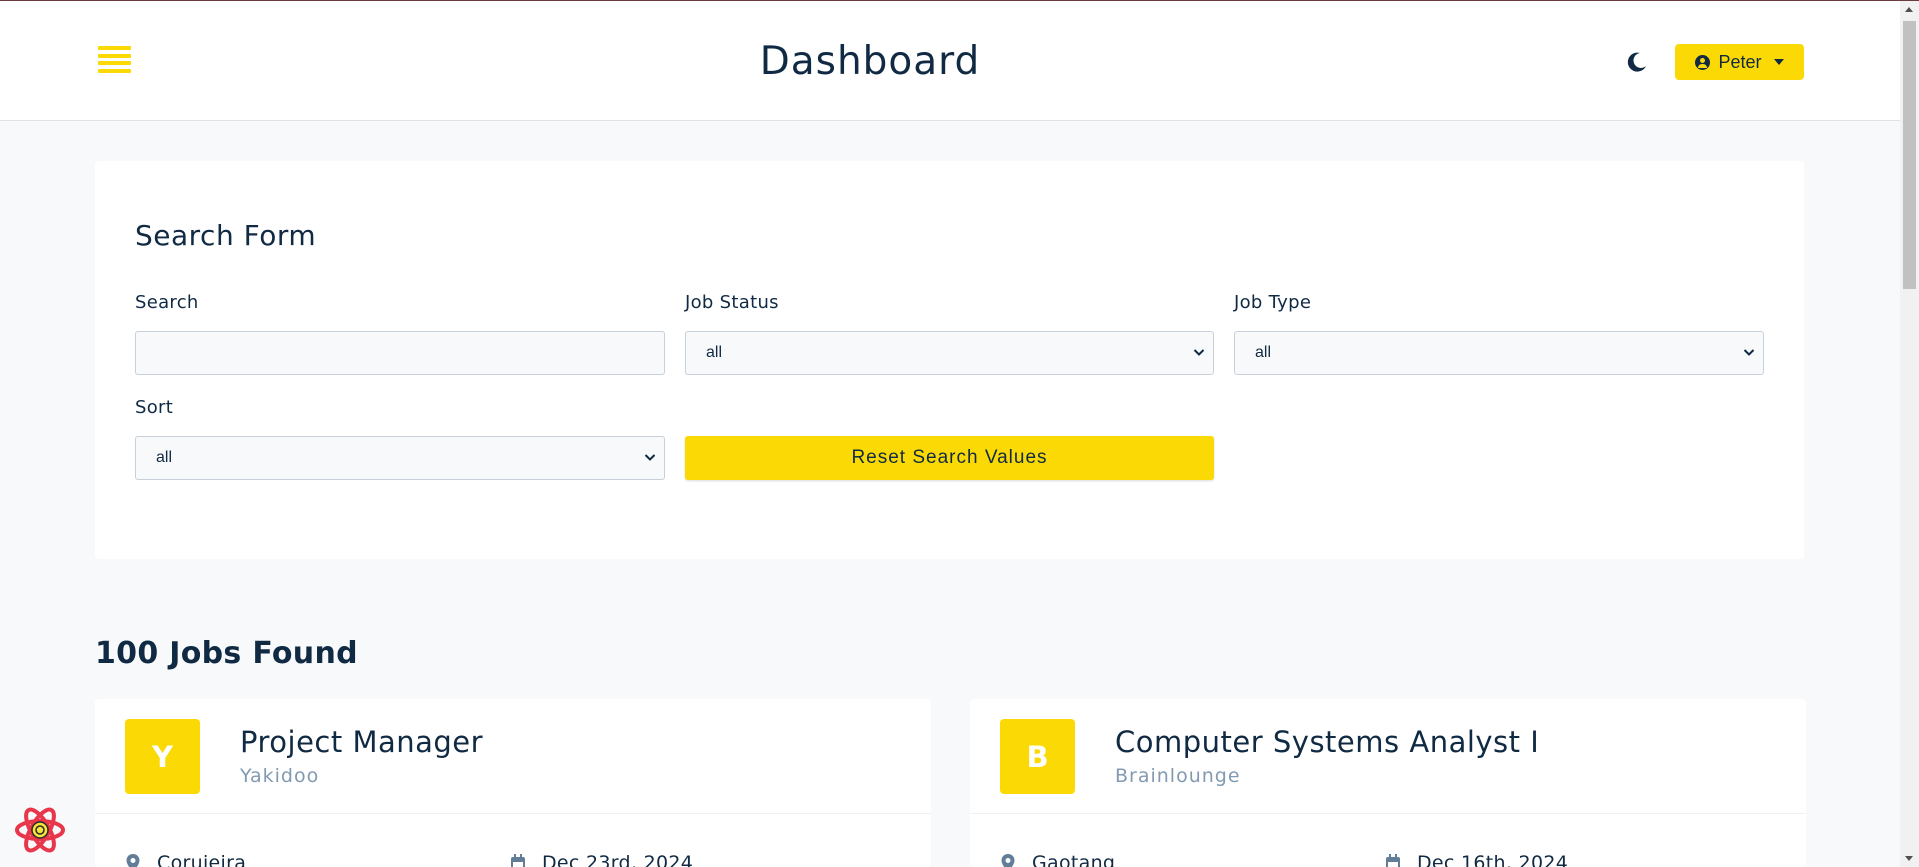  Describe the element at coordinates (362, 742) in the screenshot. I see `job-title: Project Manager` at that location.